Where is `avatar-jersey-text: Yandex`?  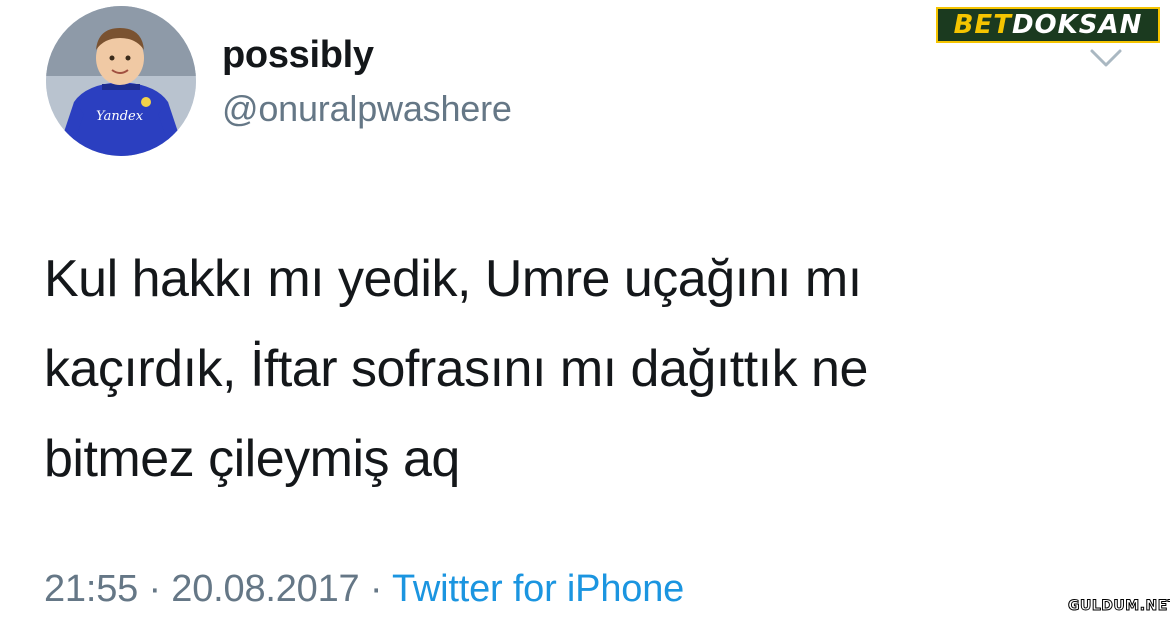
avatar-jersey-text: Yandex is located at coordinates (120, 116).